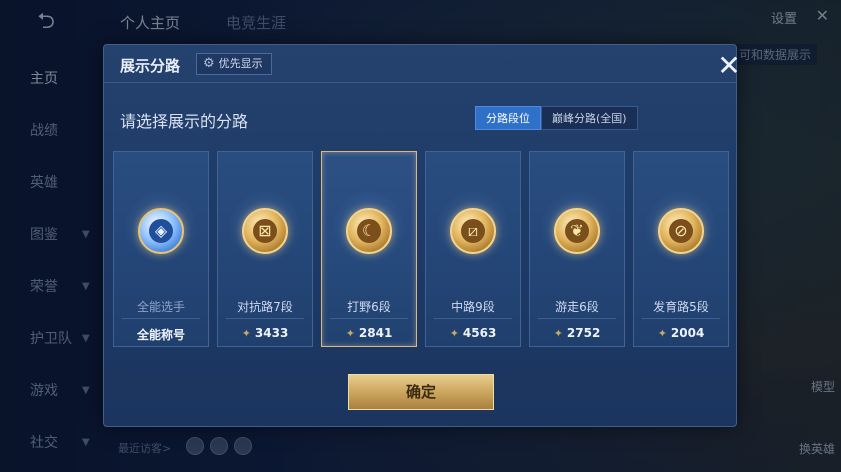 This screenshot has height=472, width=841. Describe the element at coordinates (589, 118) in the screenshot. I see `tab-peak-lane-national: 巅峰分路(全国)` at that location.